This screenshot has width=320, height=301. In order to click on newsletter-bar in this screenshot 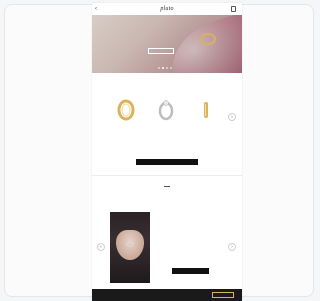, I will do `click(167, 295)`.